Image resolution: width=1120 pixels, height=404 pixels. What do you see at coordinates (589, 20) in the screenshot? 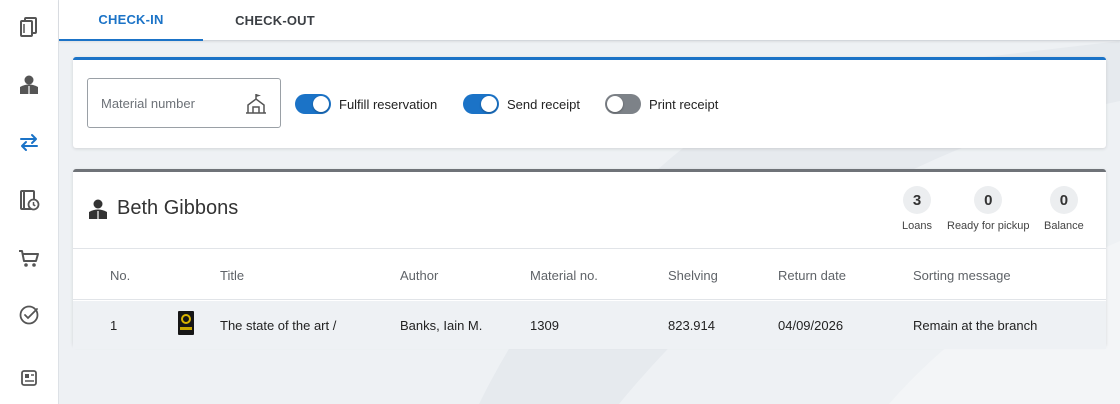
I see `tab-bar: CHECK-IN CHECK-OUT` at bounding box center [589, 20].